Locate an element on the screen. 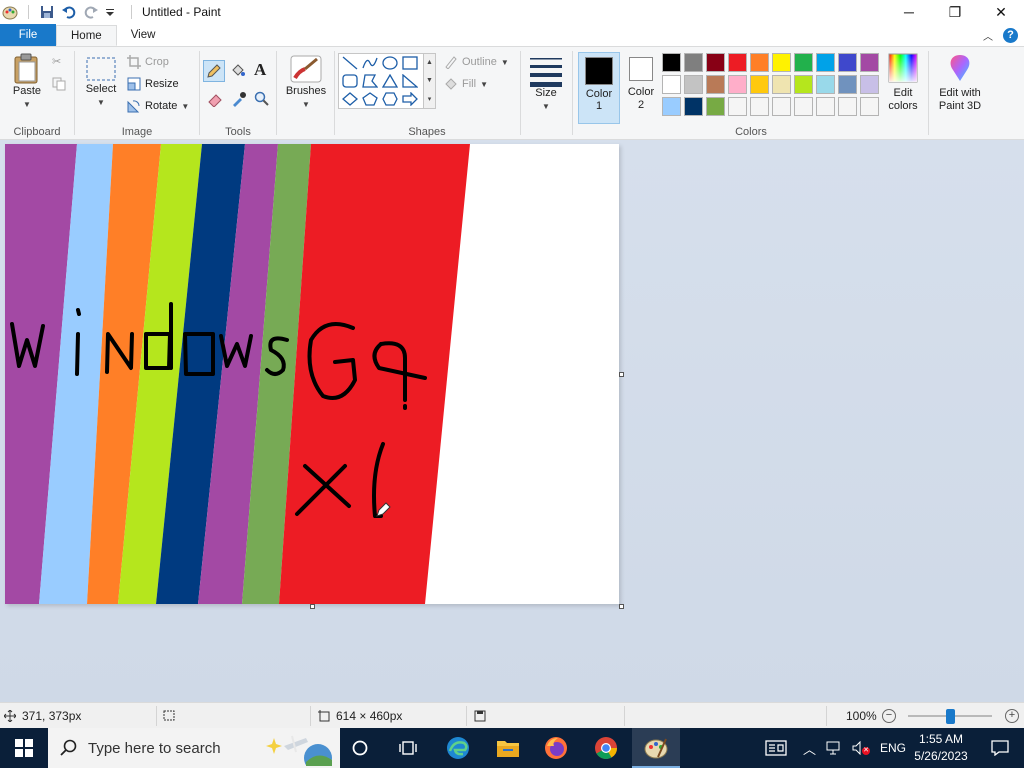 The width and height of the screenshot is (1024, 768). paste-button: Paste ▼ is located at coordinates (27, 82).